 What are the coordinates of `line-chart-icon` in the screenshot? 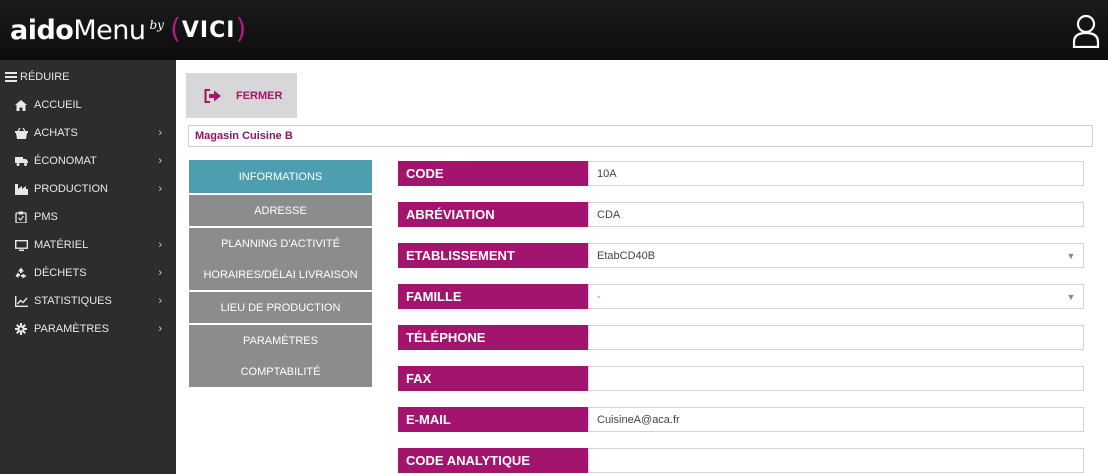 It's located at (21, 301).